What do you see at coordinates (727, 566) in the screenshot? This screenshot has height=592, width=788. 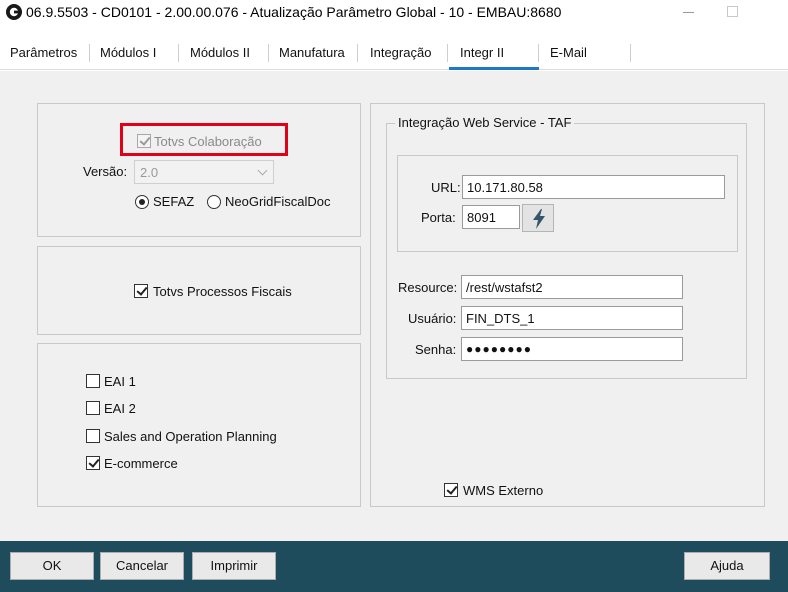 I see `help-button: Ajuda` at bounding box center [727, 566].